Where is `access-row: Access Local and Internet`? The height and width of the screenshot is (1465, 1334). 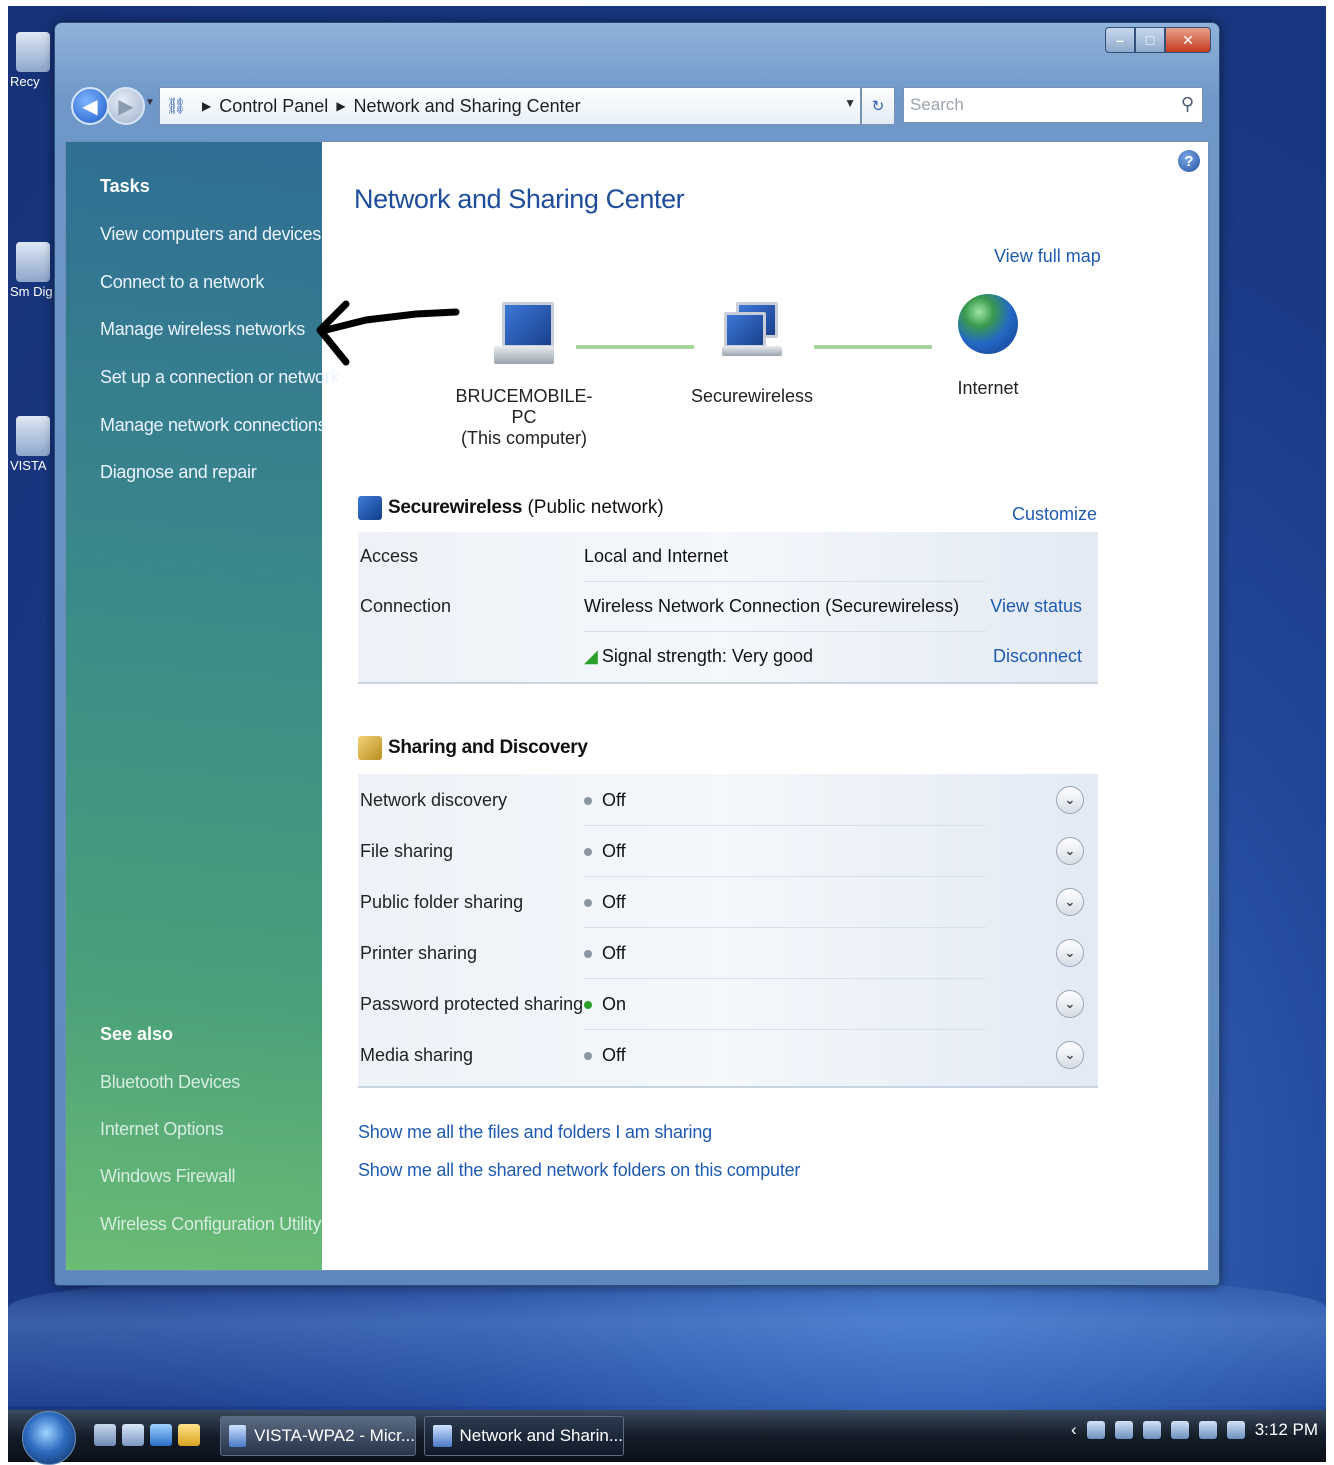 access-row: Access Local and Internet is located at coordinates (728, 557).